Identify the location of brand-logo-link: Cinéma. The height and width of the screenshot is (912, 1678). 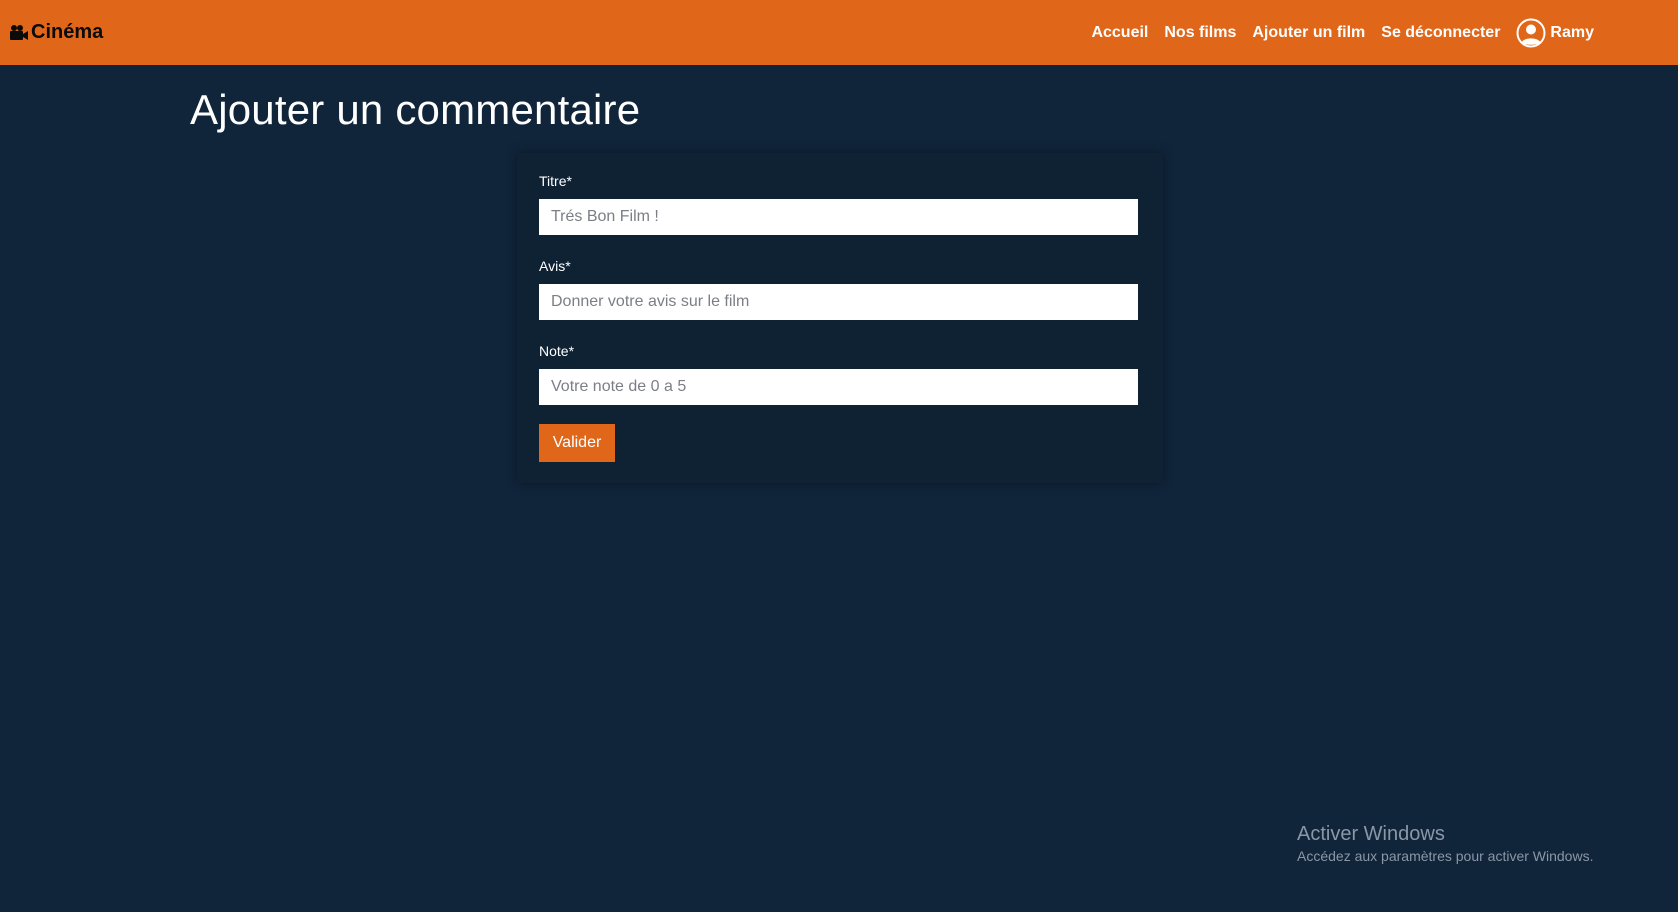
(56, 32).